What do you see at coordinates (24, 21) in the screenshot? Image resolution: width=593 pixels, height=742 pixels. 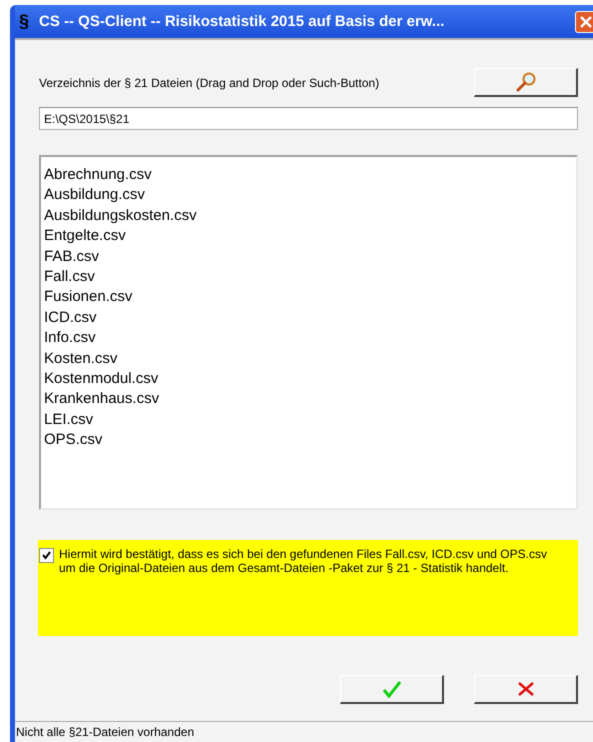 I see `window-icon: §` at bounding box center [24, 21].